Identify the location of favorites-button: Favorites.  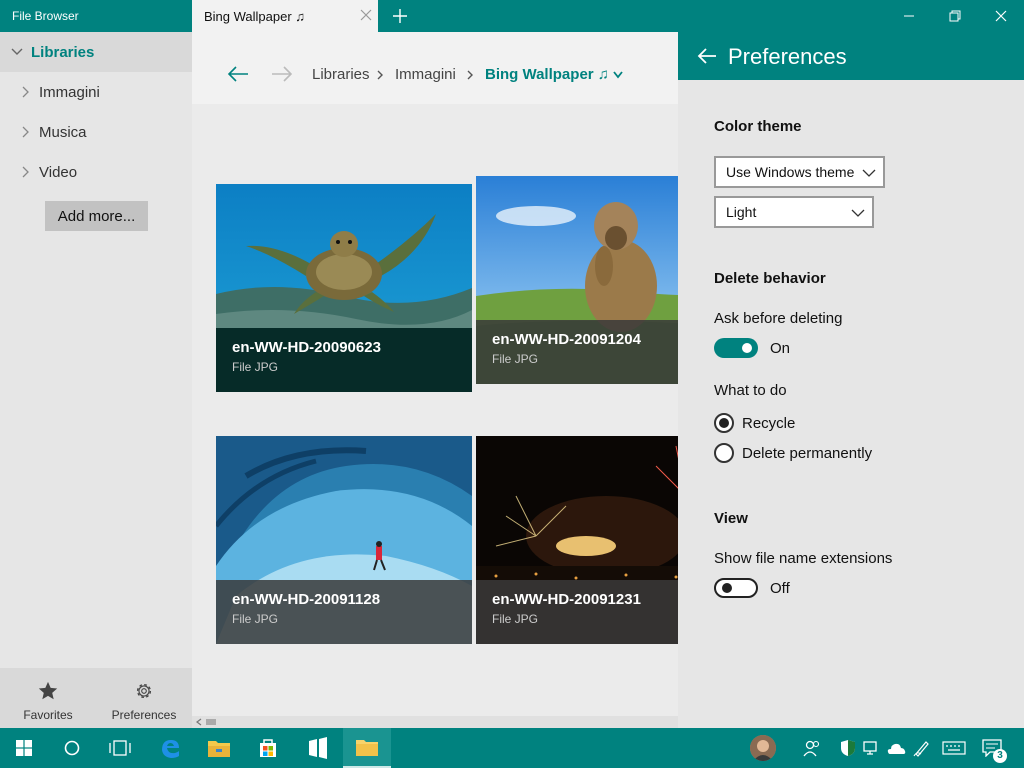
(48, 698).